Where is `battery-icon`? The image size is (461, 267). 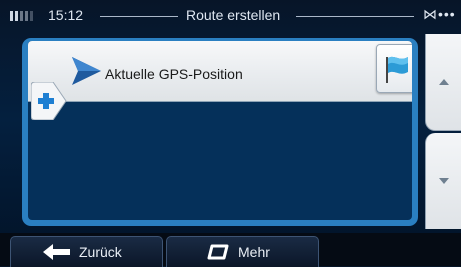
battery-icon is located at coordinates (22, 16).